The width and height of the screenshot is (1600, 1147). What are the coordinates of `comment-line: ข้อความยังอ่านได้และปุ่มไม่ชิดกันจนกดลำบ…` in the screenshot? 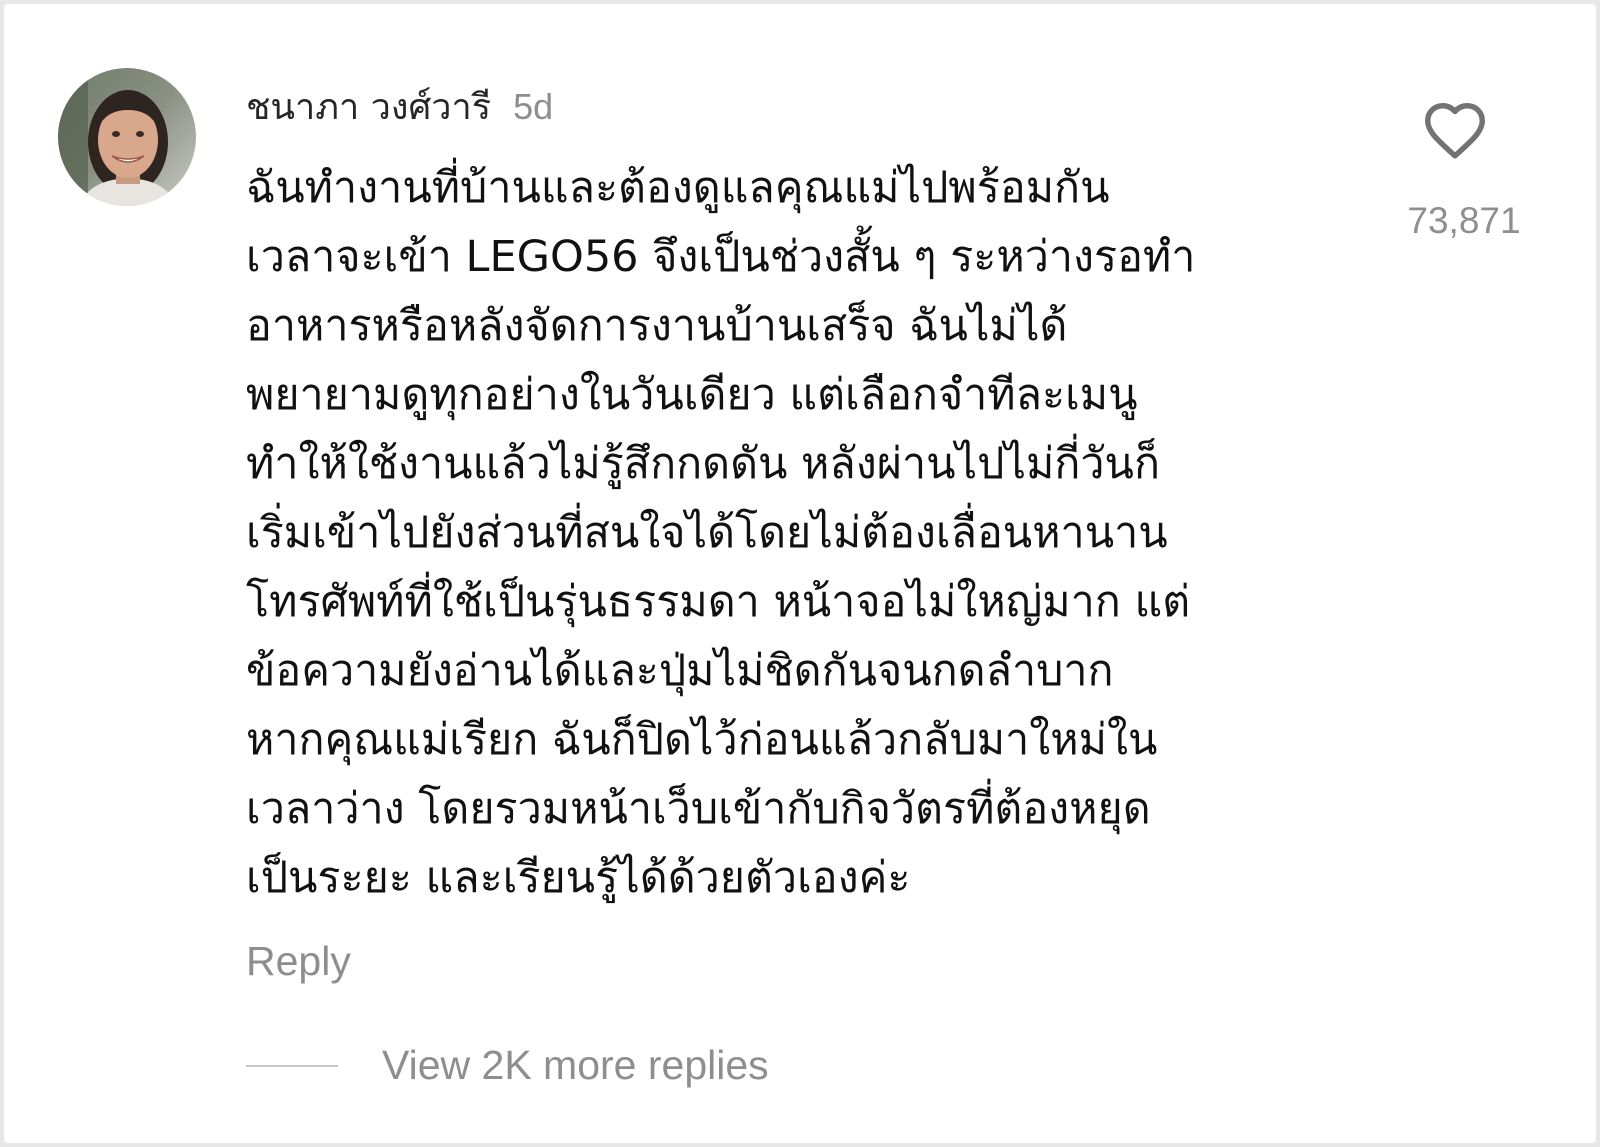 It's located at (680, 671).